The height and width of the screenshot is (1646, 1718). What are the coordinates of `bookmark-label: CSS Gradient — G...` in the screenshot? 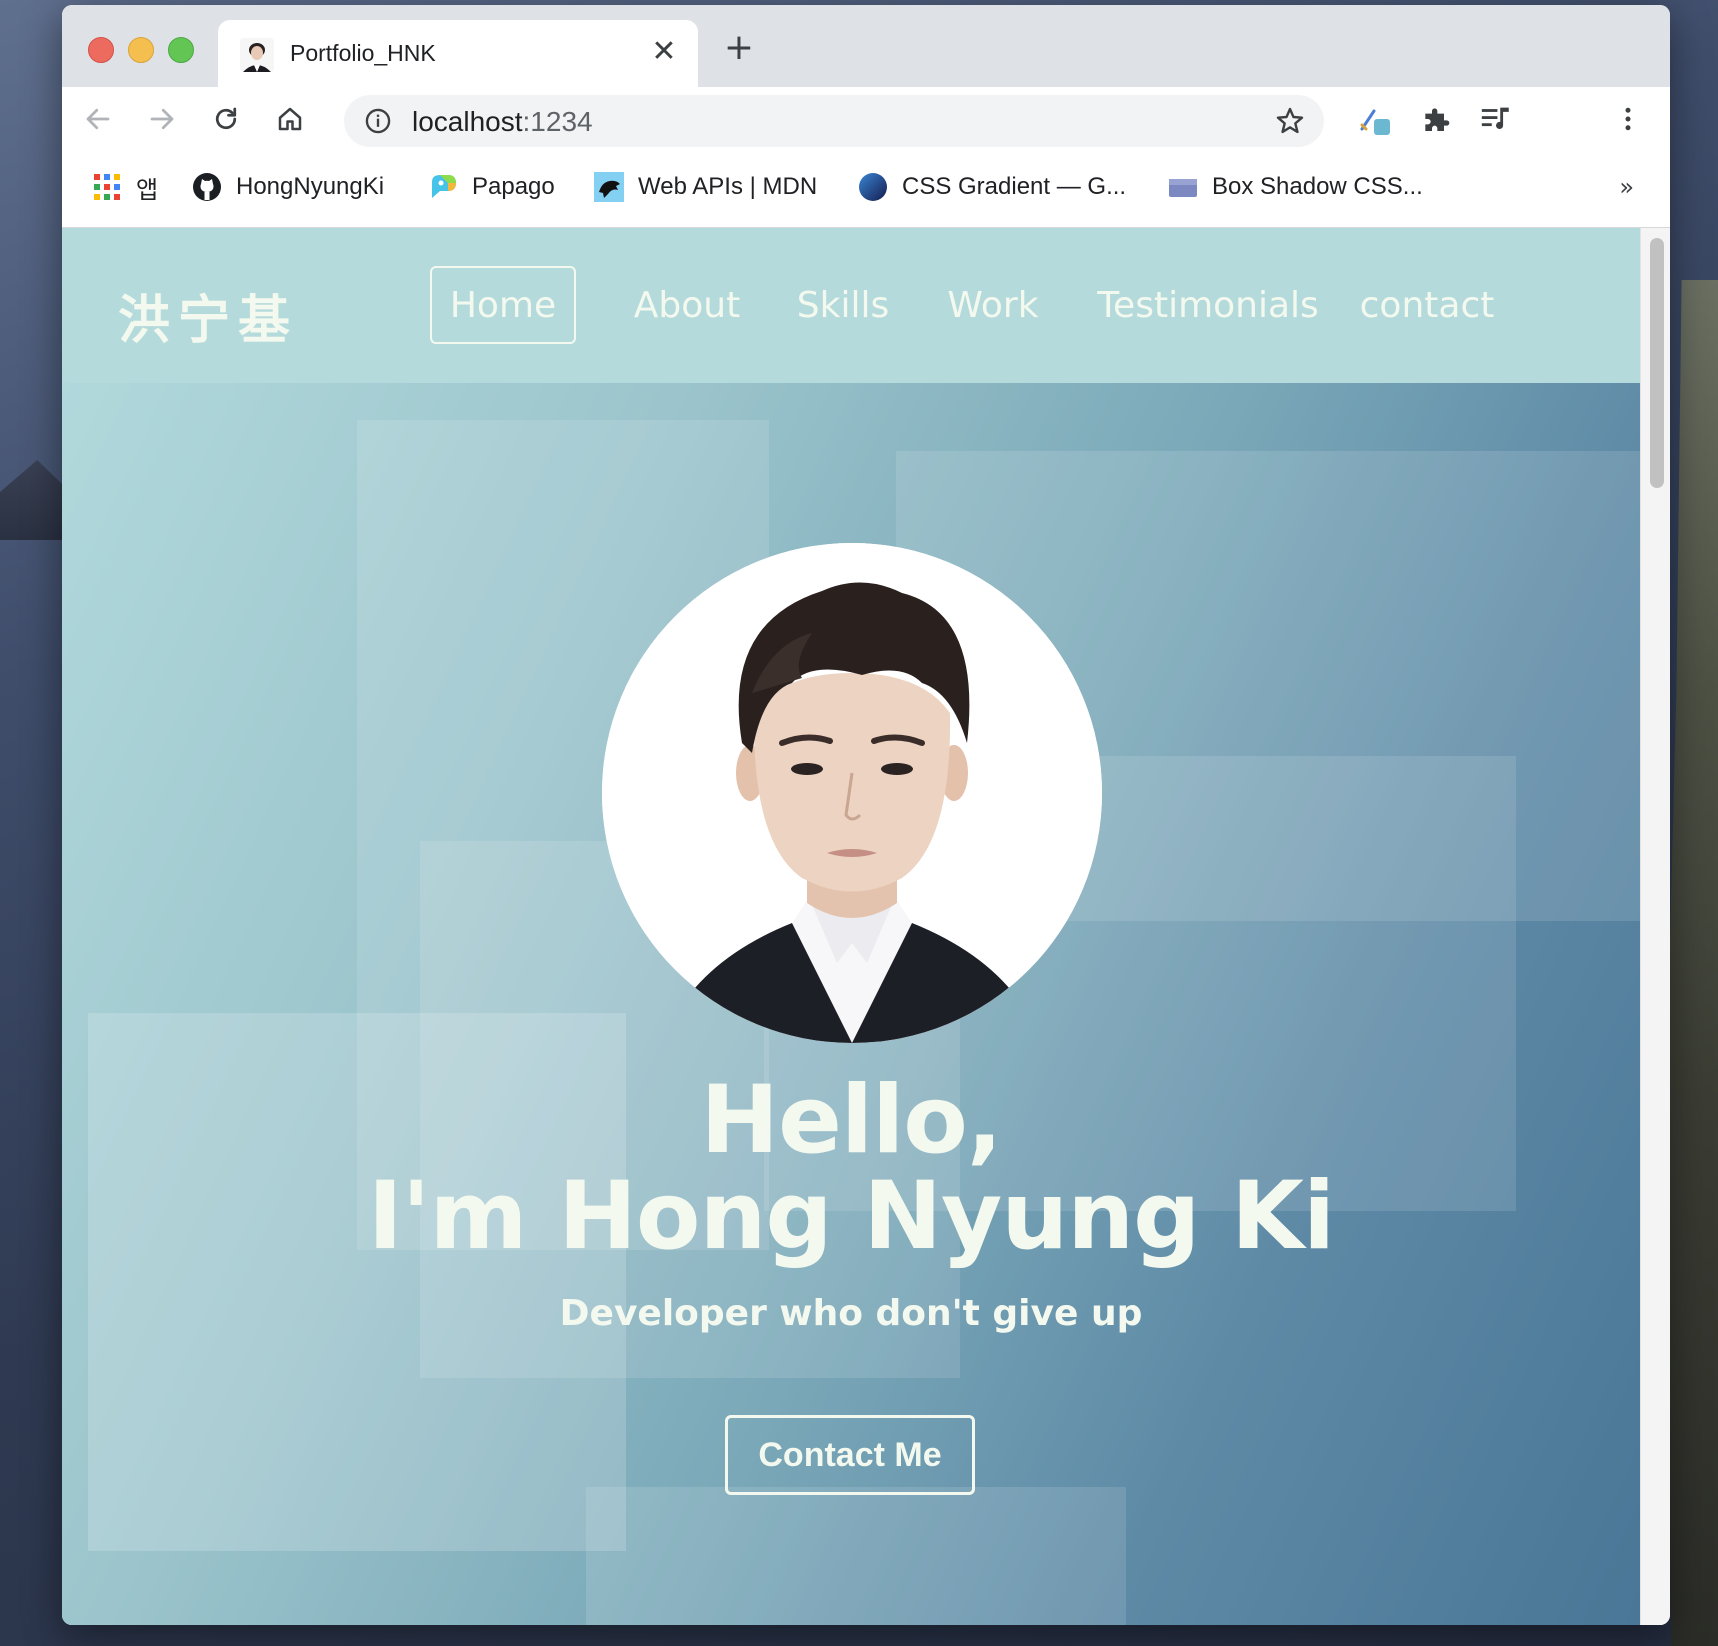 It's located at (1014, 186).